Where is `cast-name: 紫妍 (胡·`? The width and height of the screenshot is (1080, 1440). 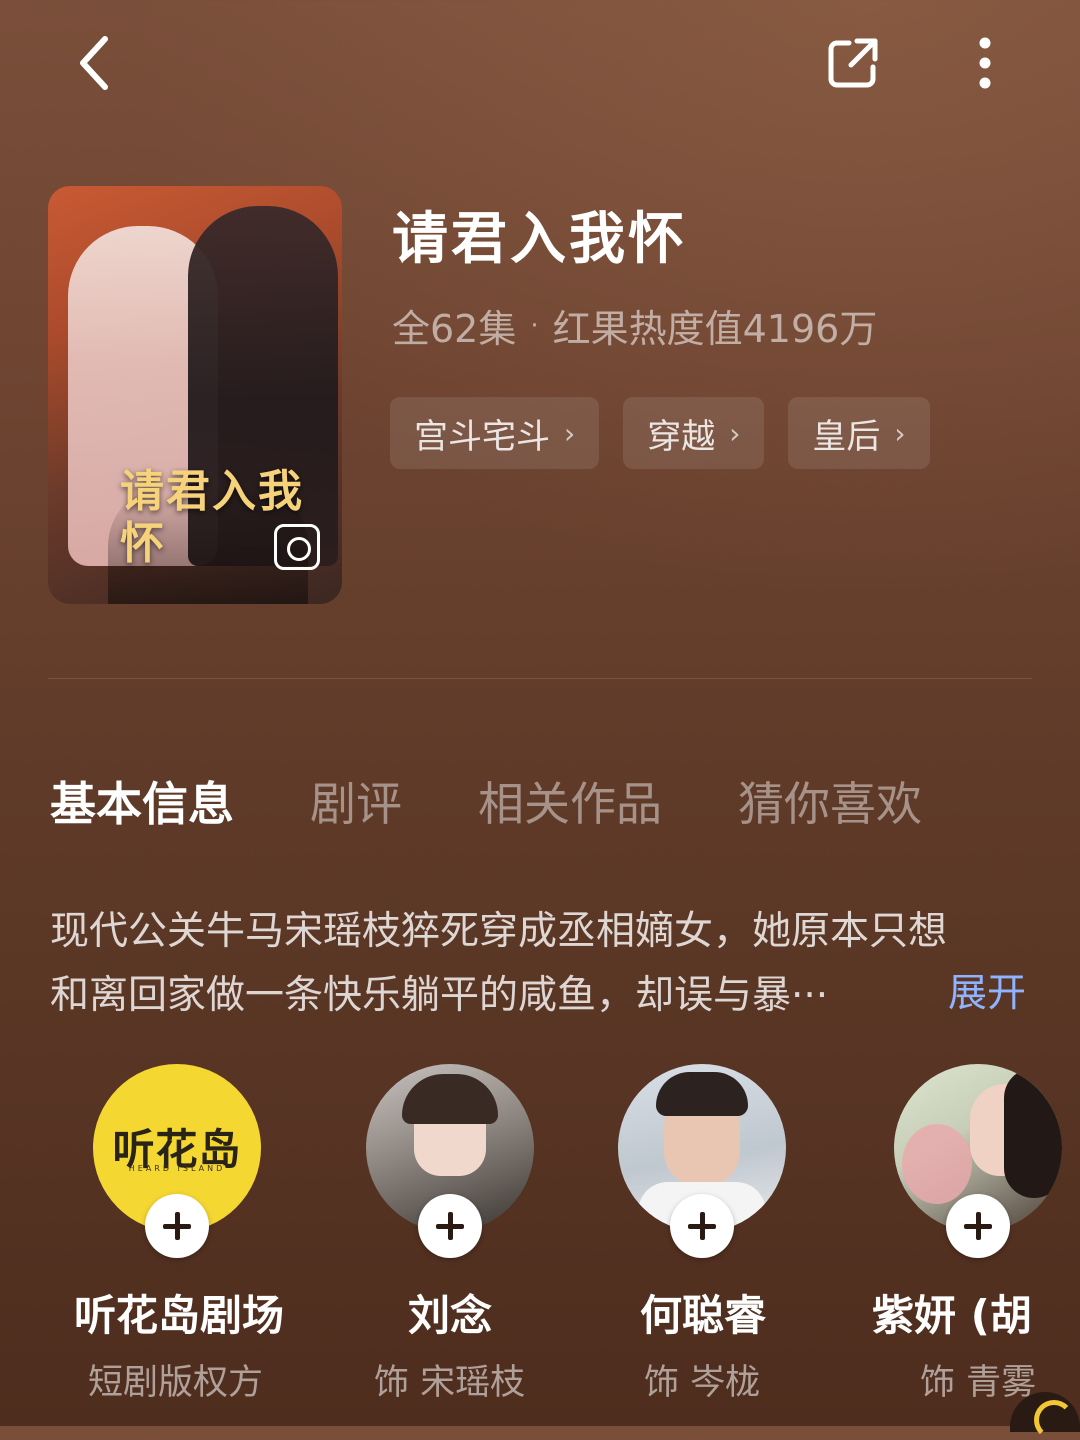
cast-name: 紫妍 (胡· is located at coordinates (952, 1315).